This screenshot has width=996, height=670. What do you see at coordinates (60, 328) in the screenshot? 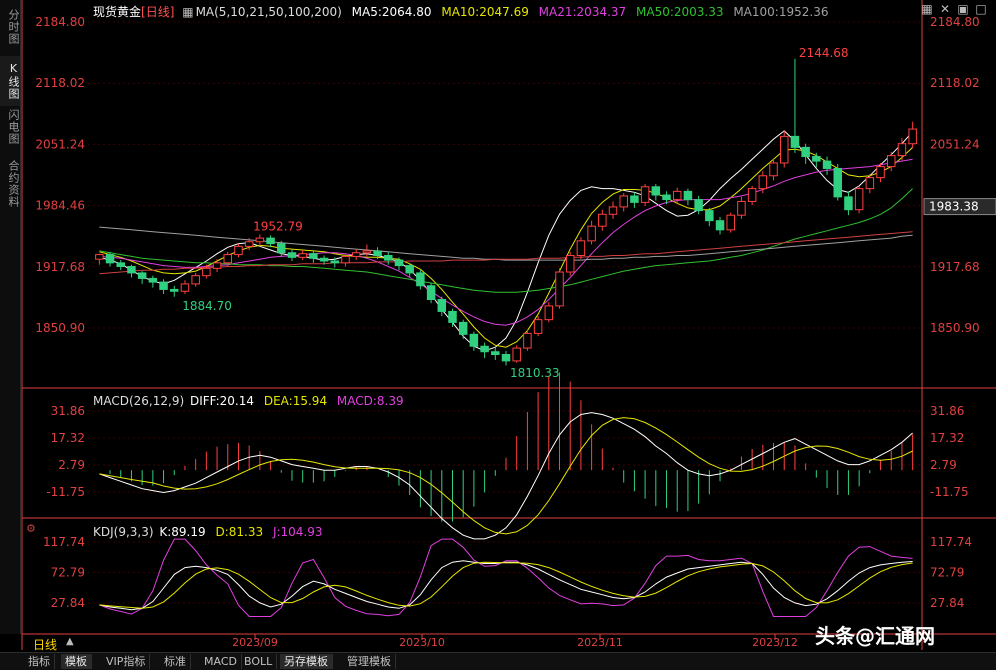
I see `price-tick-left: 1850.90` at bounding box center [60, 328].